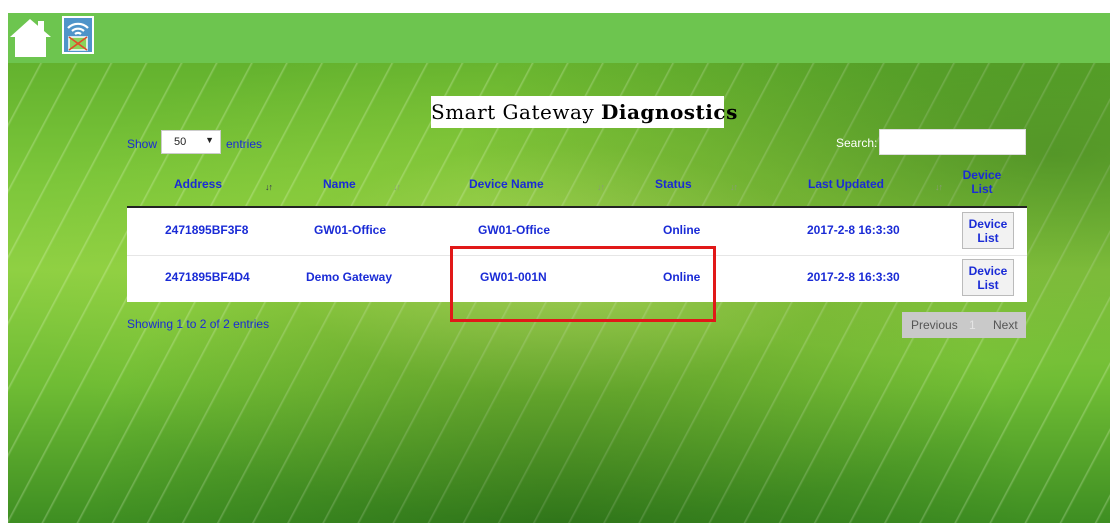 The image size is (1110, 523). What do you see at coordinates (846, 184) in the screenshot?
I see `header-last-updated: Last Updated` at bounding box center [846, 184].